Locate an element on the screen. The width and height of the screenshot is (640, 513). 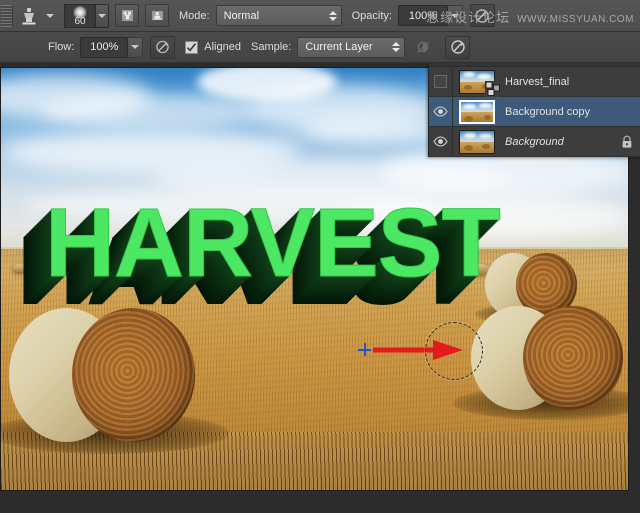
clone-source-panel-toggle-icon is located at coordinates (157, 15).